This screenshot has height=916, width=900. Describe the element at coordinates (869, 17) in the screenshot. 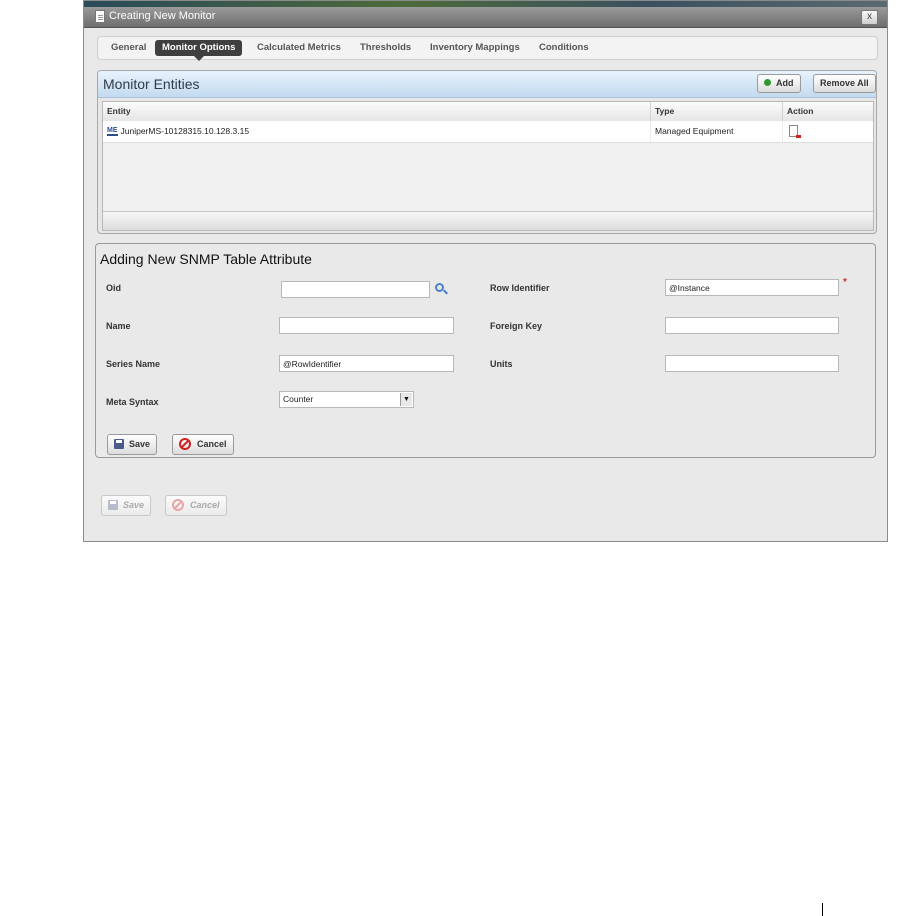

I see `close-button: x` at that location.